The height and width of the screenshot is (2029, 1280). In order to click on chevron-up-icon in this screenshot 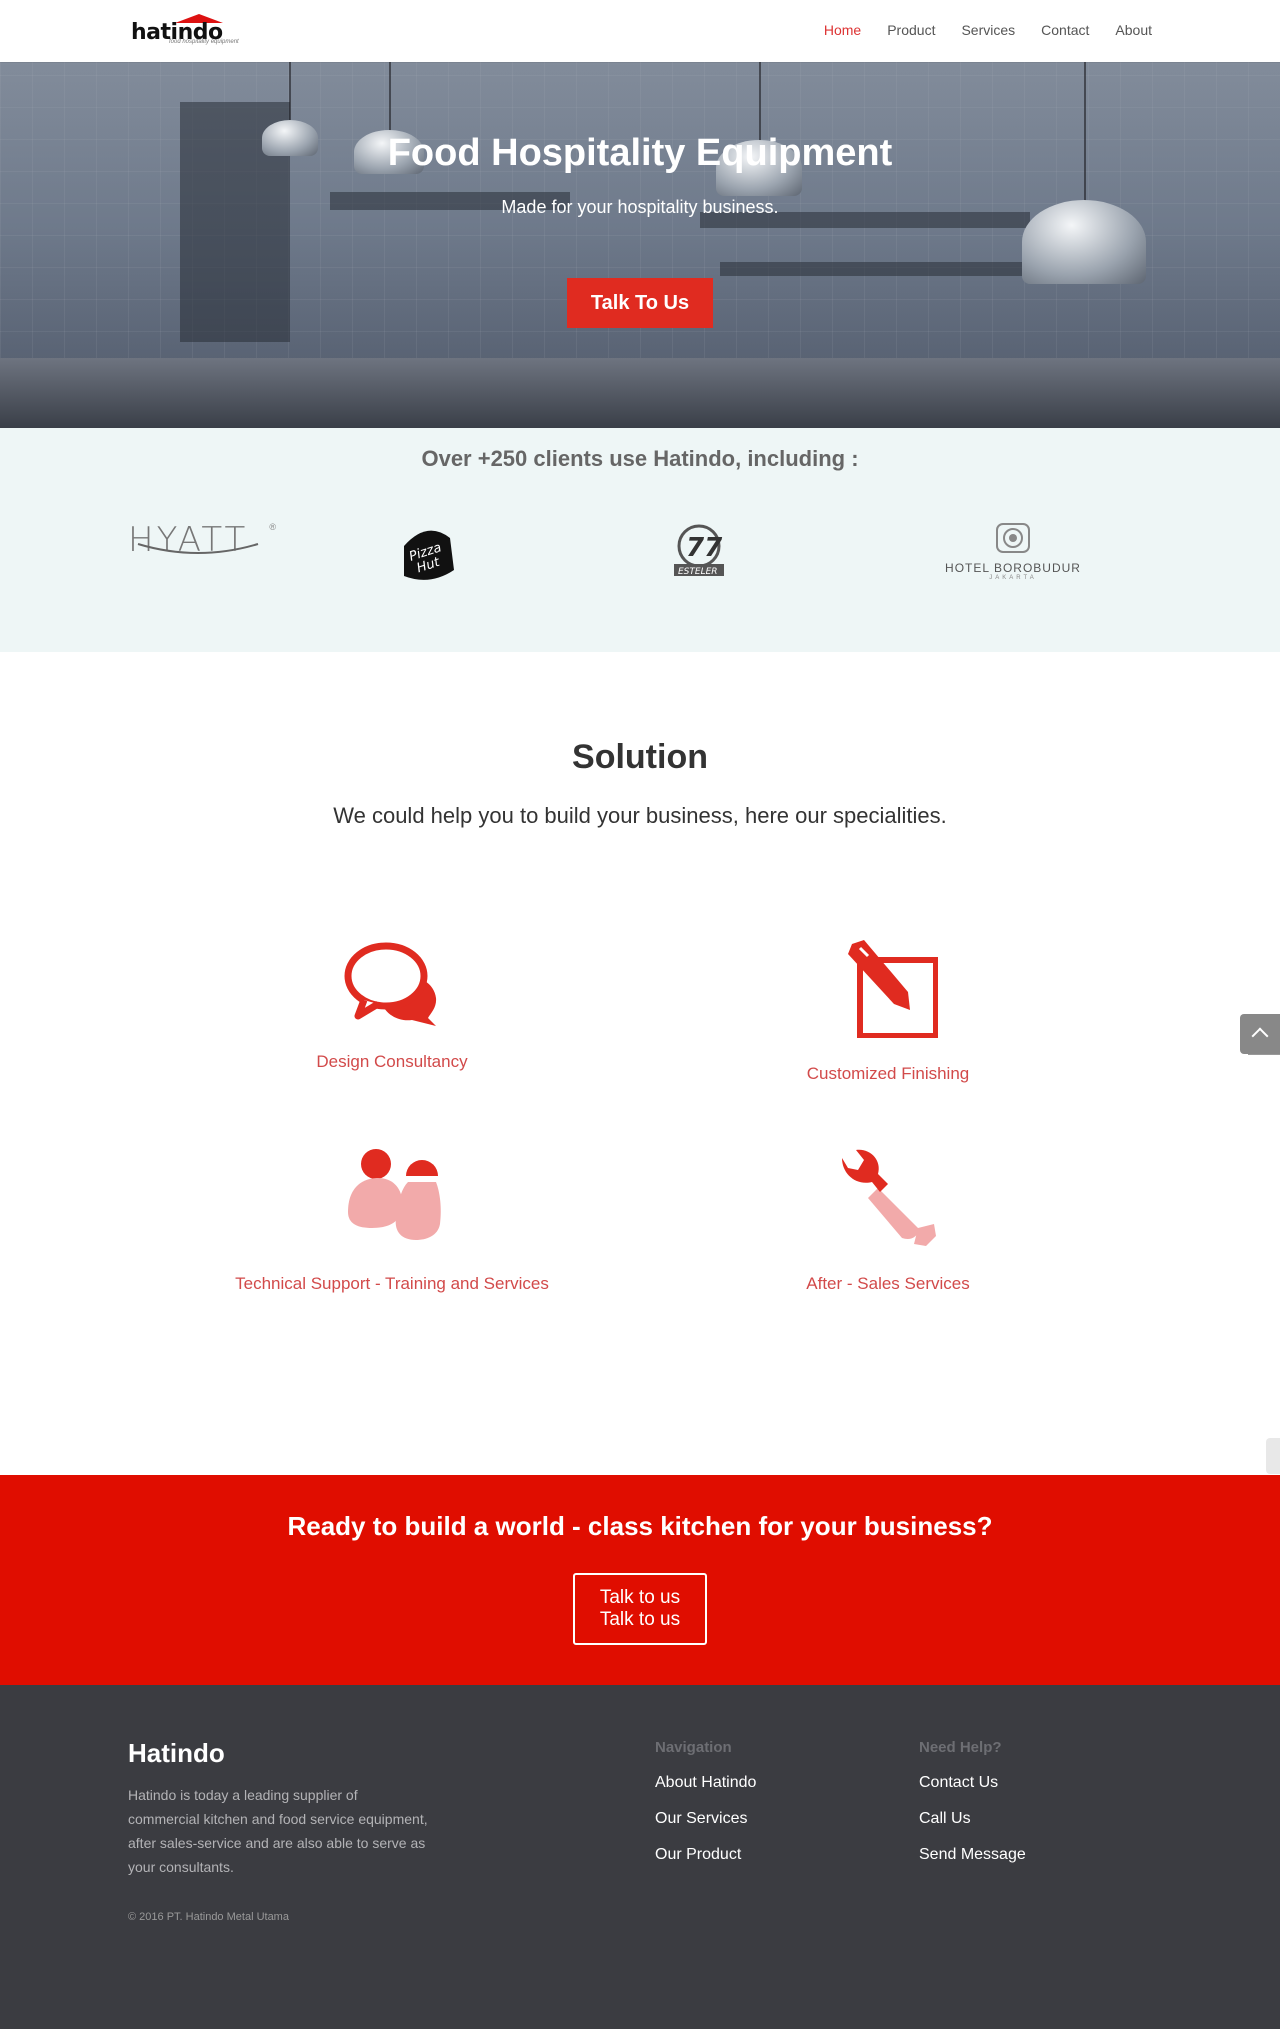, I will do `click(1260, 1036)`.